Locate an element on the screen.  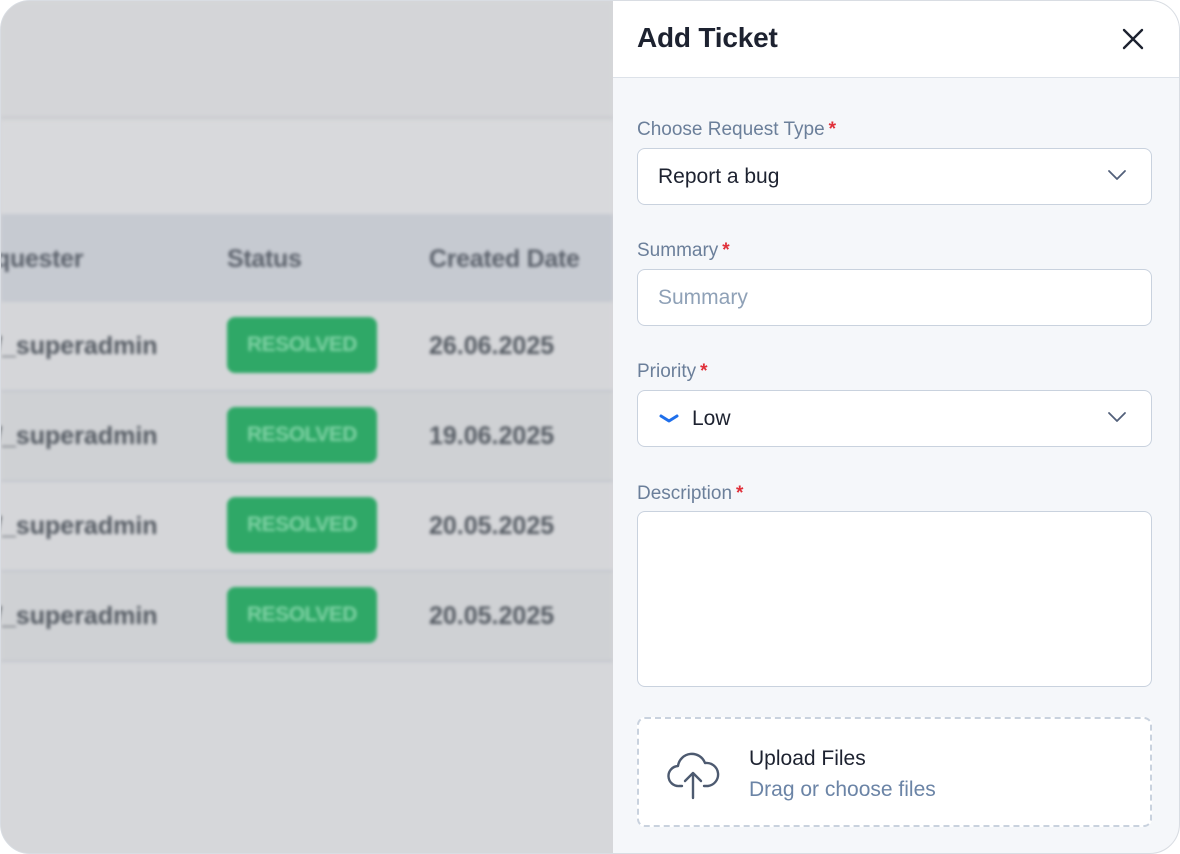
cloud-upload-icon is located at coordinates (693, 776).